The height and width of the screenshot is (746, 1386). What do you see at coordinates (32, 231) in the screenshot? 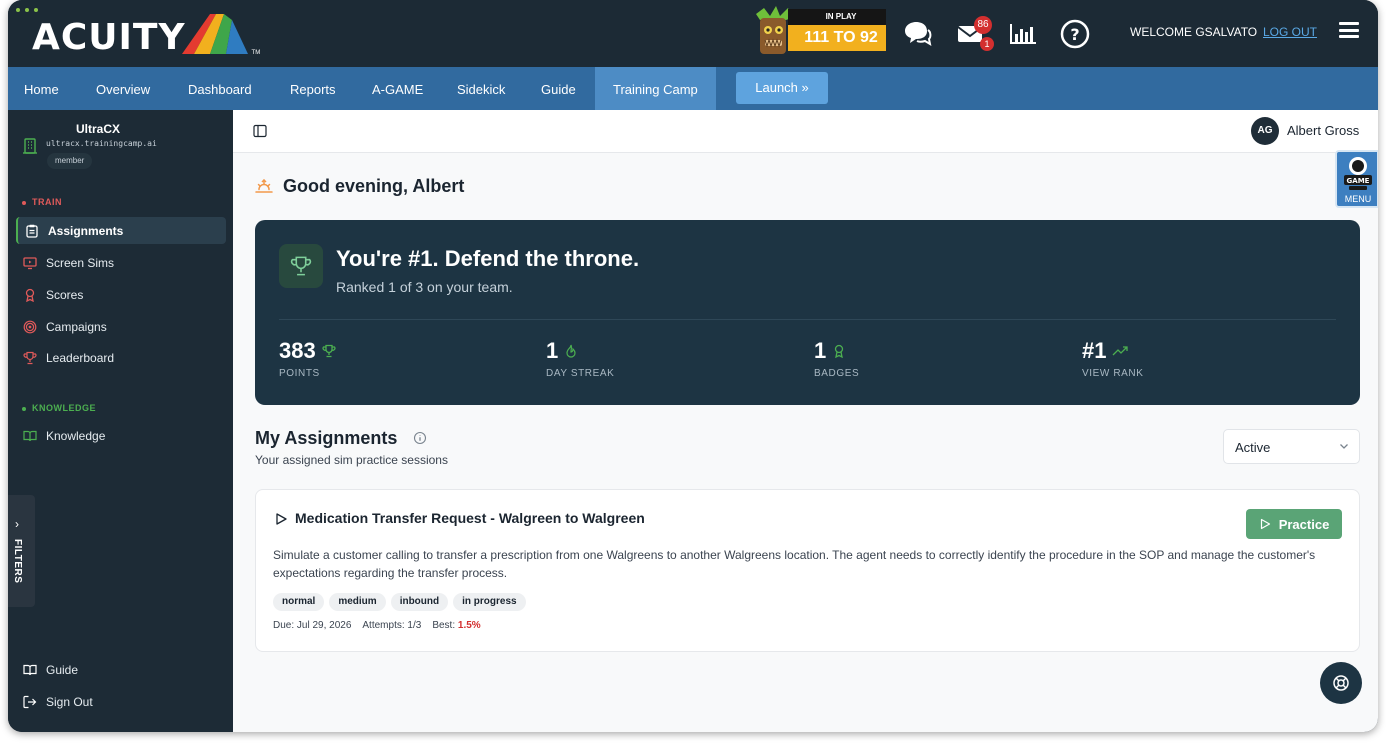
I see `clipboard-icon` at bounding box center [32, 231].